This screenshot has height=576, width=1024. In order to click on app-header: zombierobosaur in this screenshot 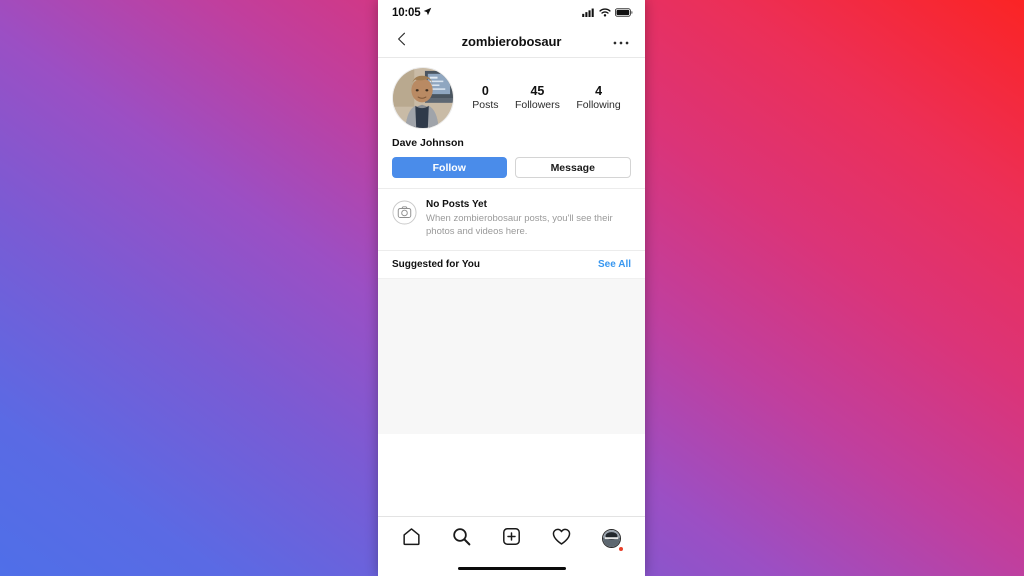, I will do `click(511, 42)`.